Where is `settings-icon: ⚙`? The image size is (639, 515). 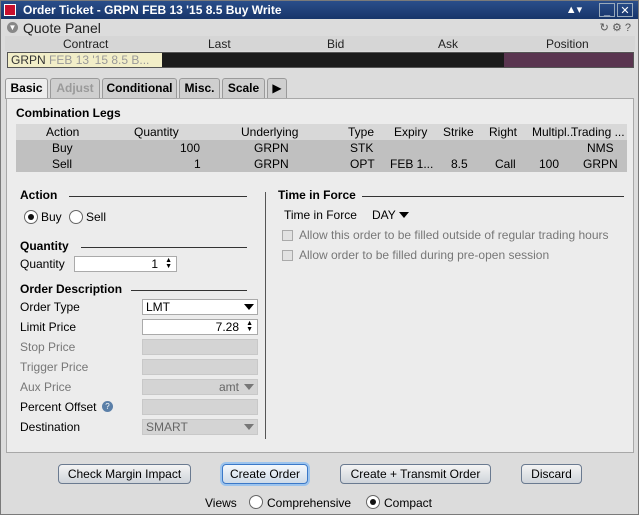 settings-icon: ⚙ is located at coordinates (617, 28).